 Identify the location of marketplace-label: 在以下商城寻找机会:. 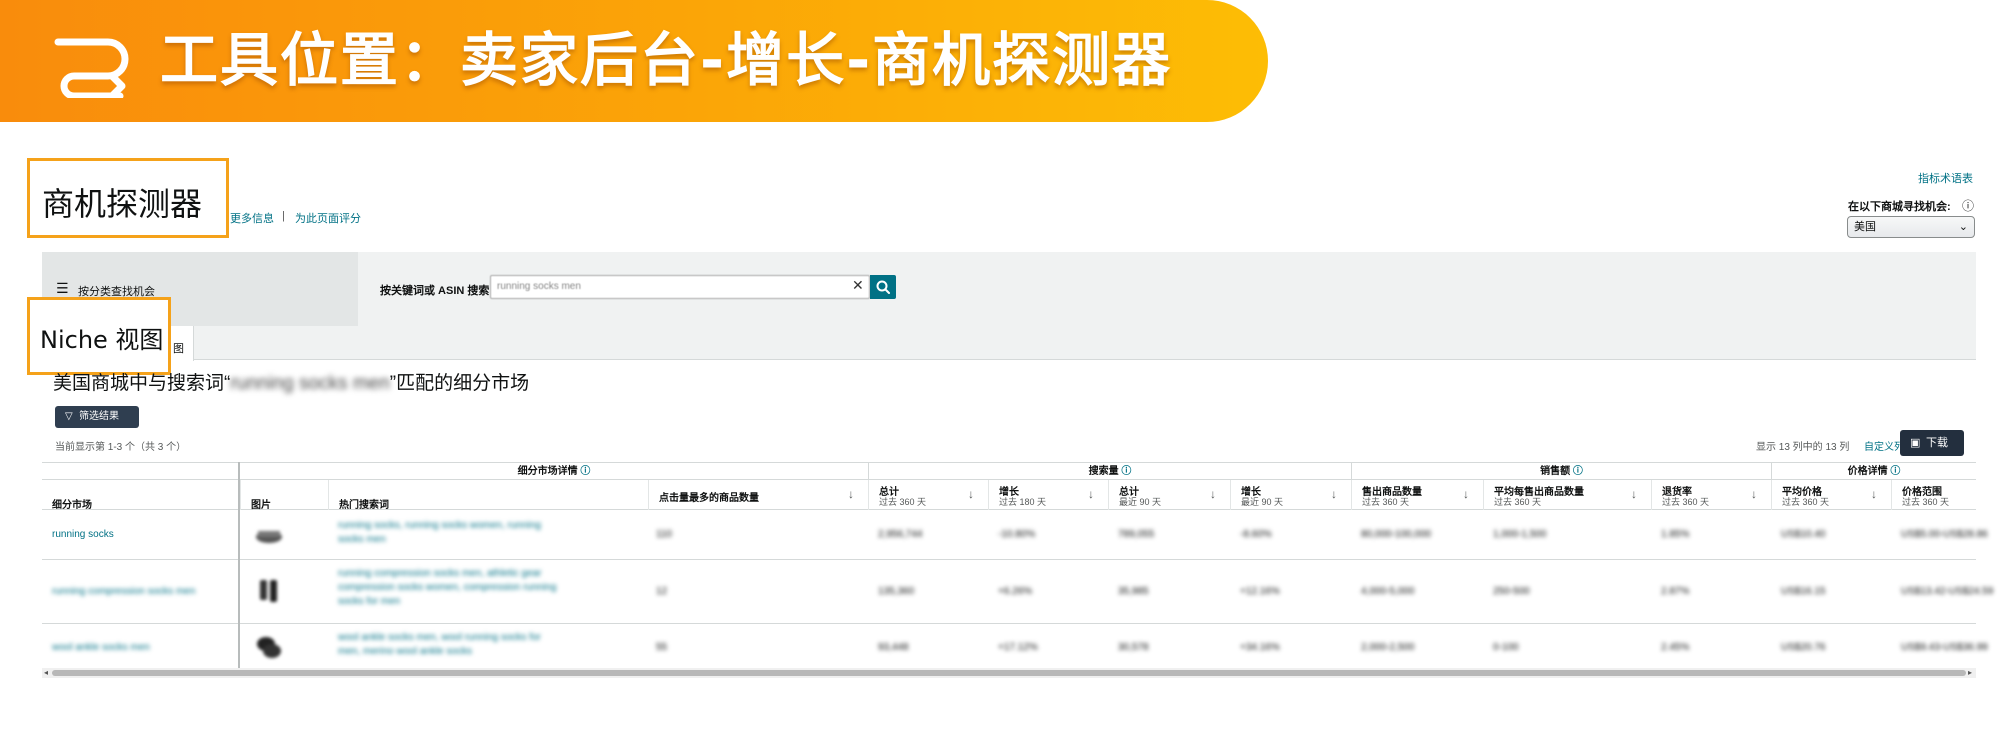
(1899, 207).